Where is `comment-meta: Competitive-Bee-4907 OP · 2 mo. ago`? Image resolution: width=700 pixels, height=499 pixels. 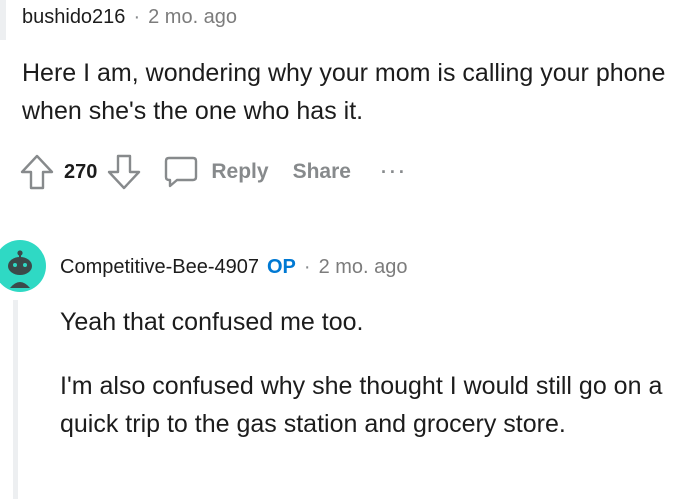 comment-meta: Competitive-Bee-4907 OP · 2 mo. ago is located at coordinates (234, 267).